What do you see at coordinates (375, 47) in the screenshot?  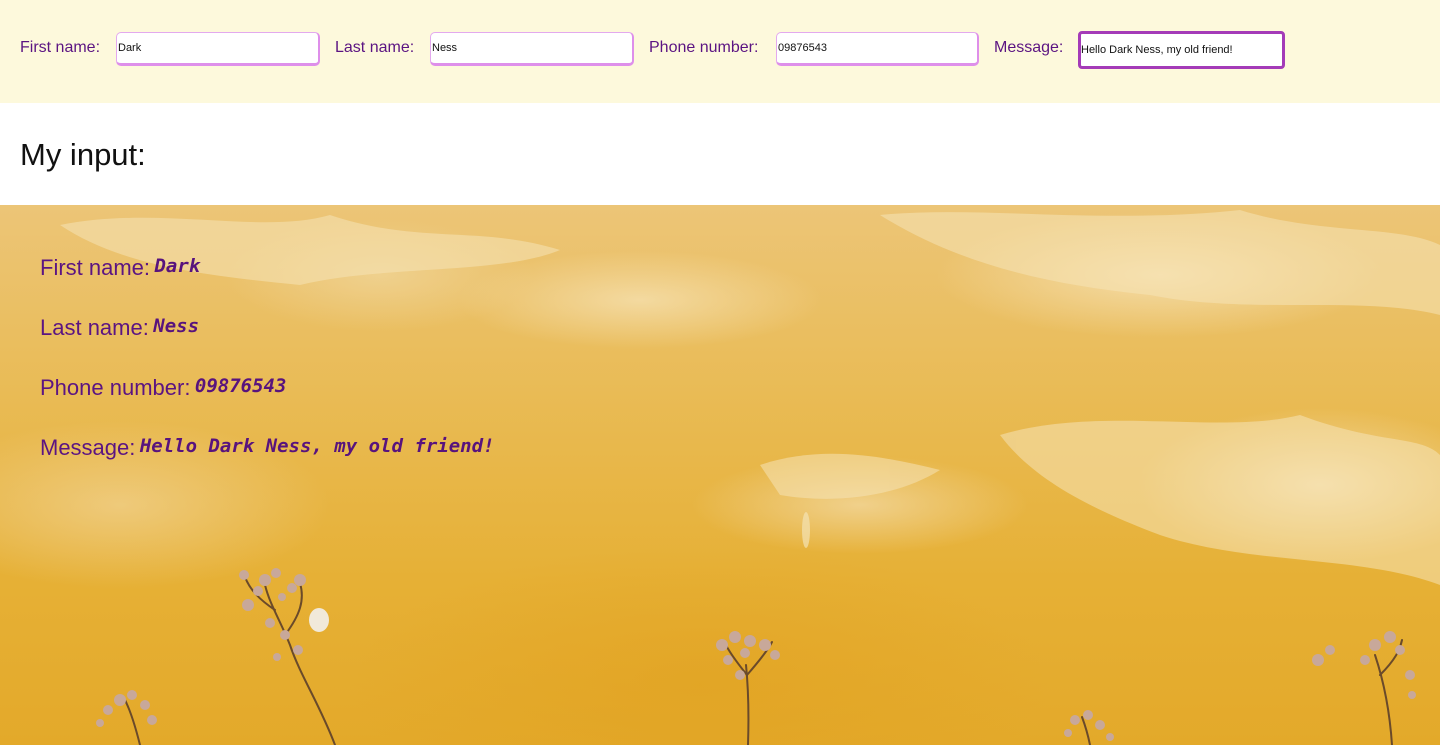 I see `last-name-label: Last name:` at bounding box center [375, 47].